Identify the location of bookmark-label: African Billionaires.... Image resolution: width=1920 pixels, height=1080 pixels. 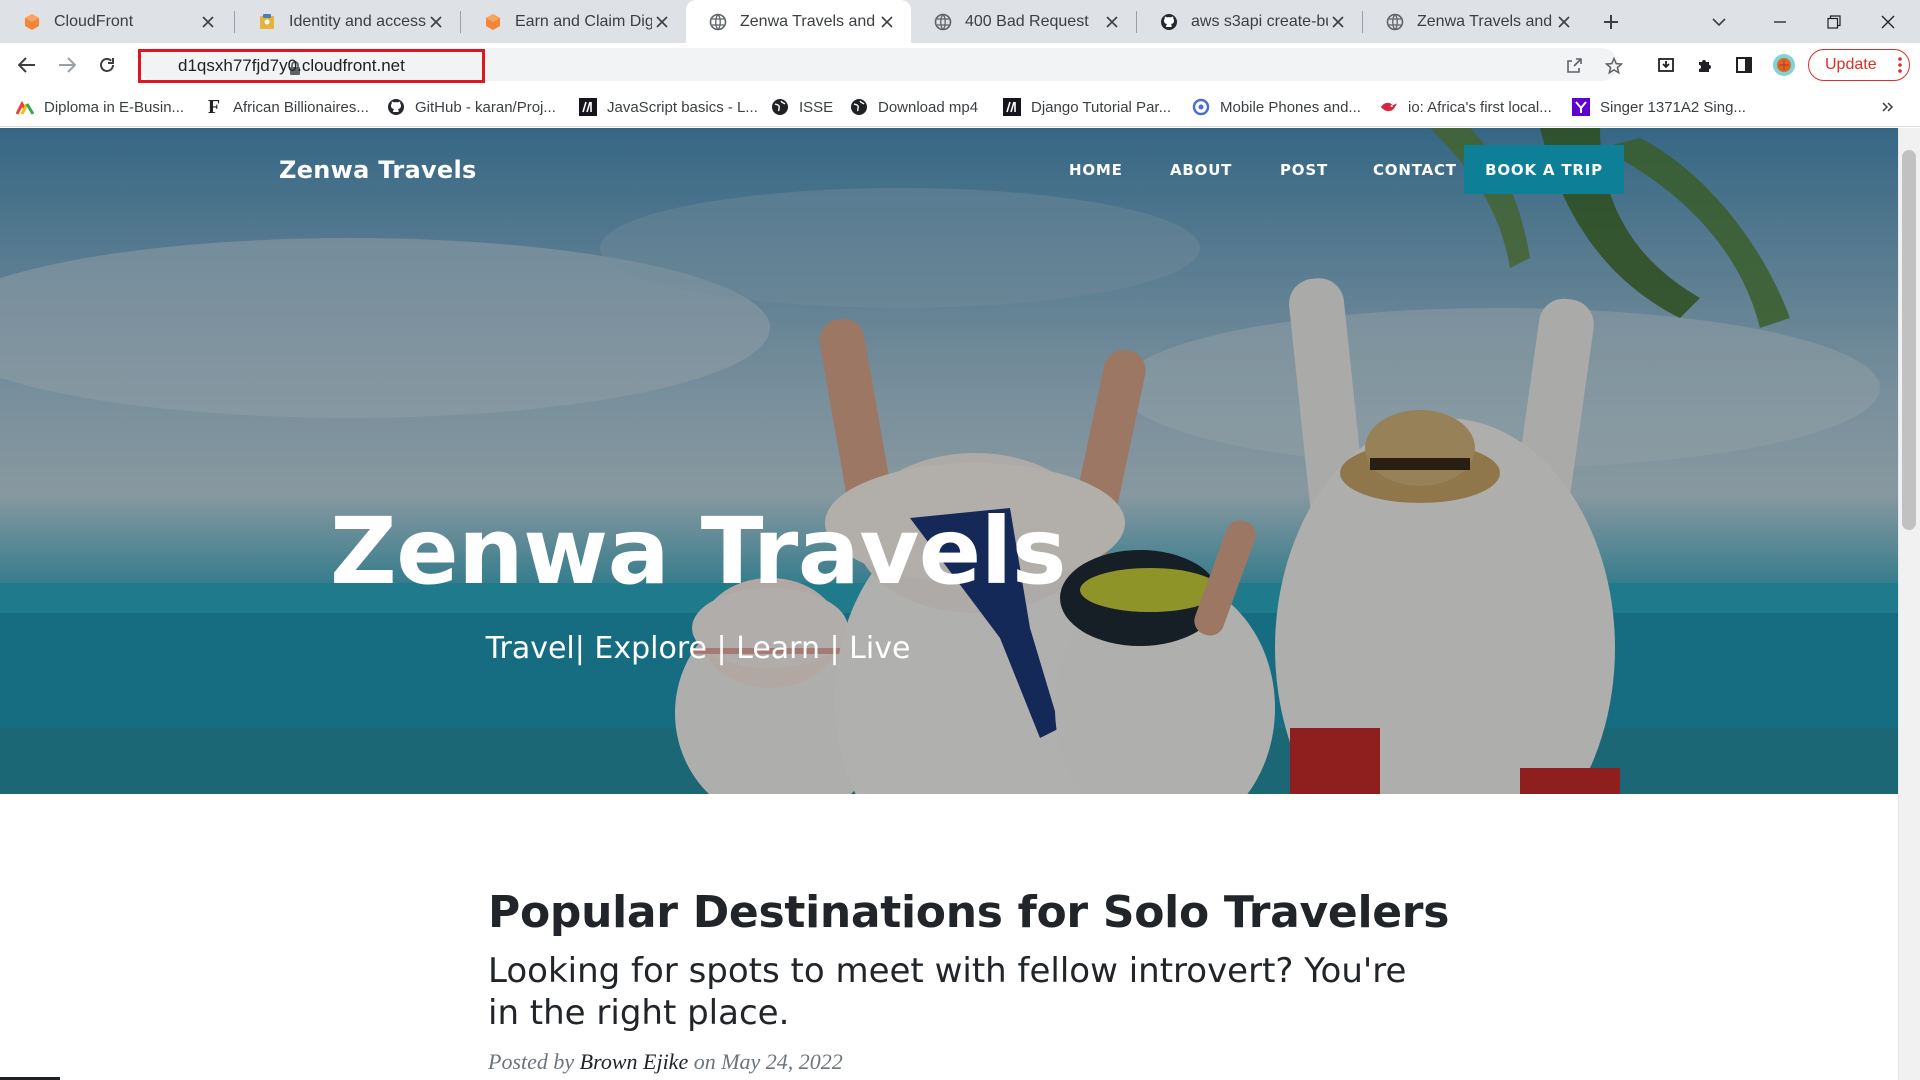
(301, 107).